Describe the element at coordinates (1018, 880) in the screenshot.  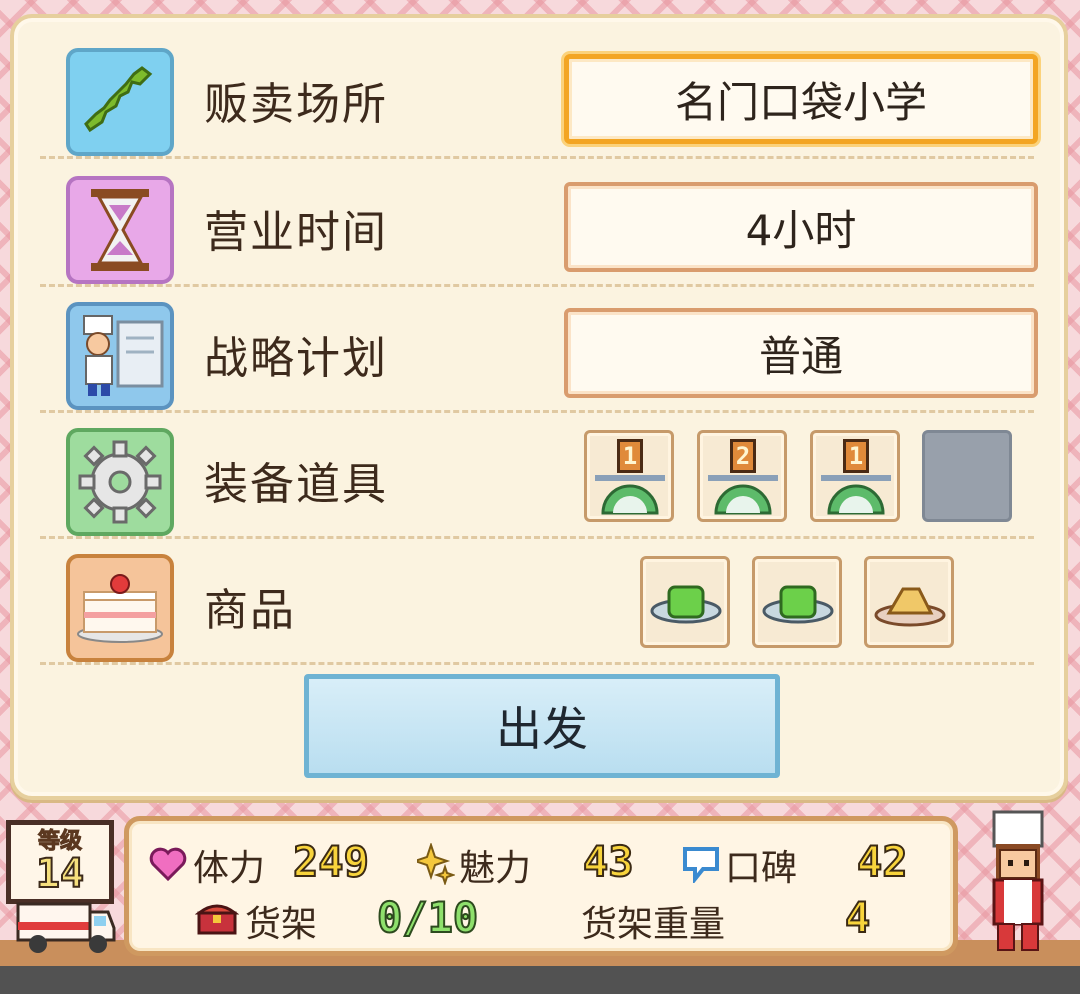
I see `chef-character-icon` at that location.